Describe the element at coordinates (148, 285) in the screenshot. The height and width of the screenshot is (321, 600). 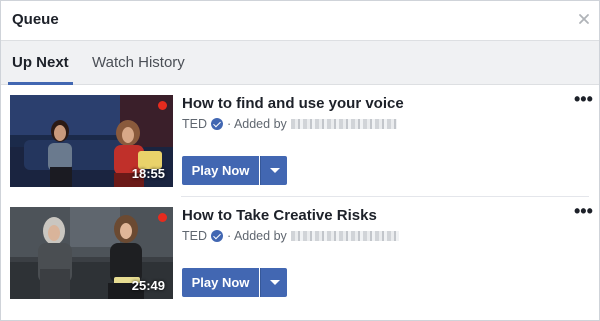
I see `video-duration: 25:49` at that location.